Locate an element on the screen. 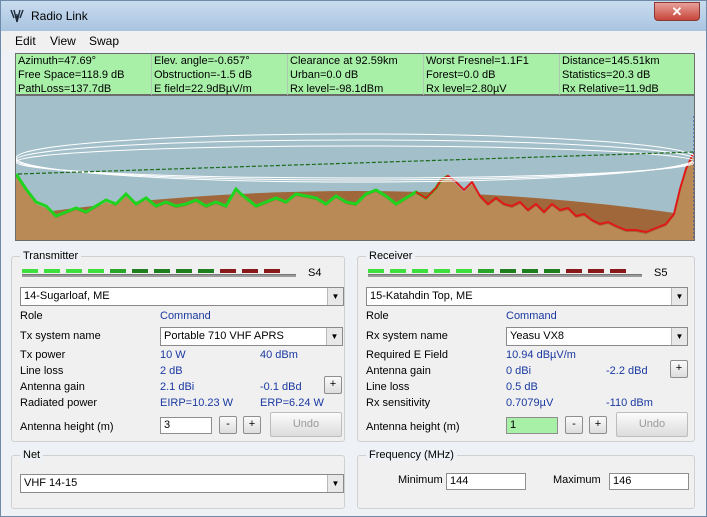 Image resolution: width=707 pixels, height=517 pixels. rx-line-loss-value: 0.5 dB is located at coordinates (522, 387).